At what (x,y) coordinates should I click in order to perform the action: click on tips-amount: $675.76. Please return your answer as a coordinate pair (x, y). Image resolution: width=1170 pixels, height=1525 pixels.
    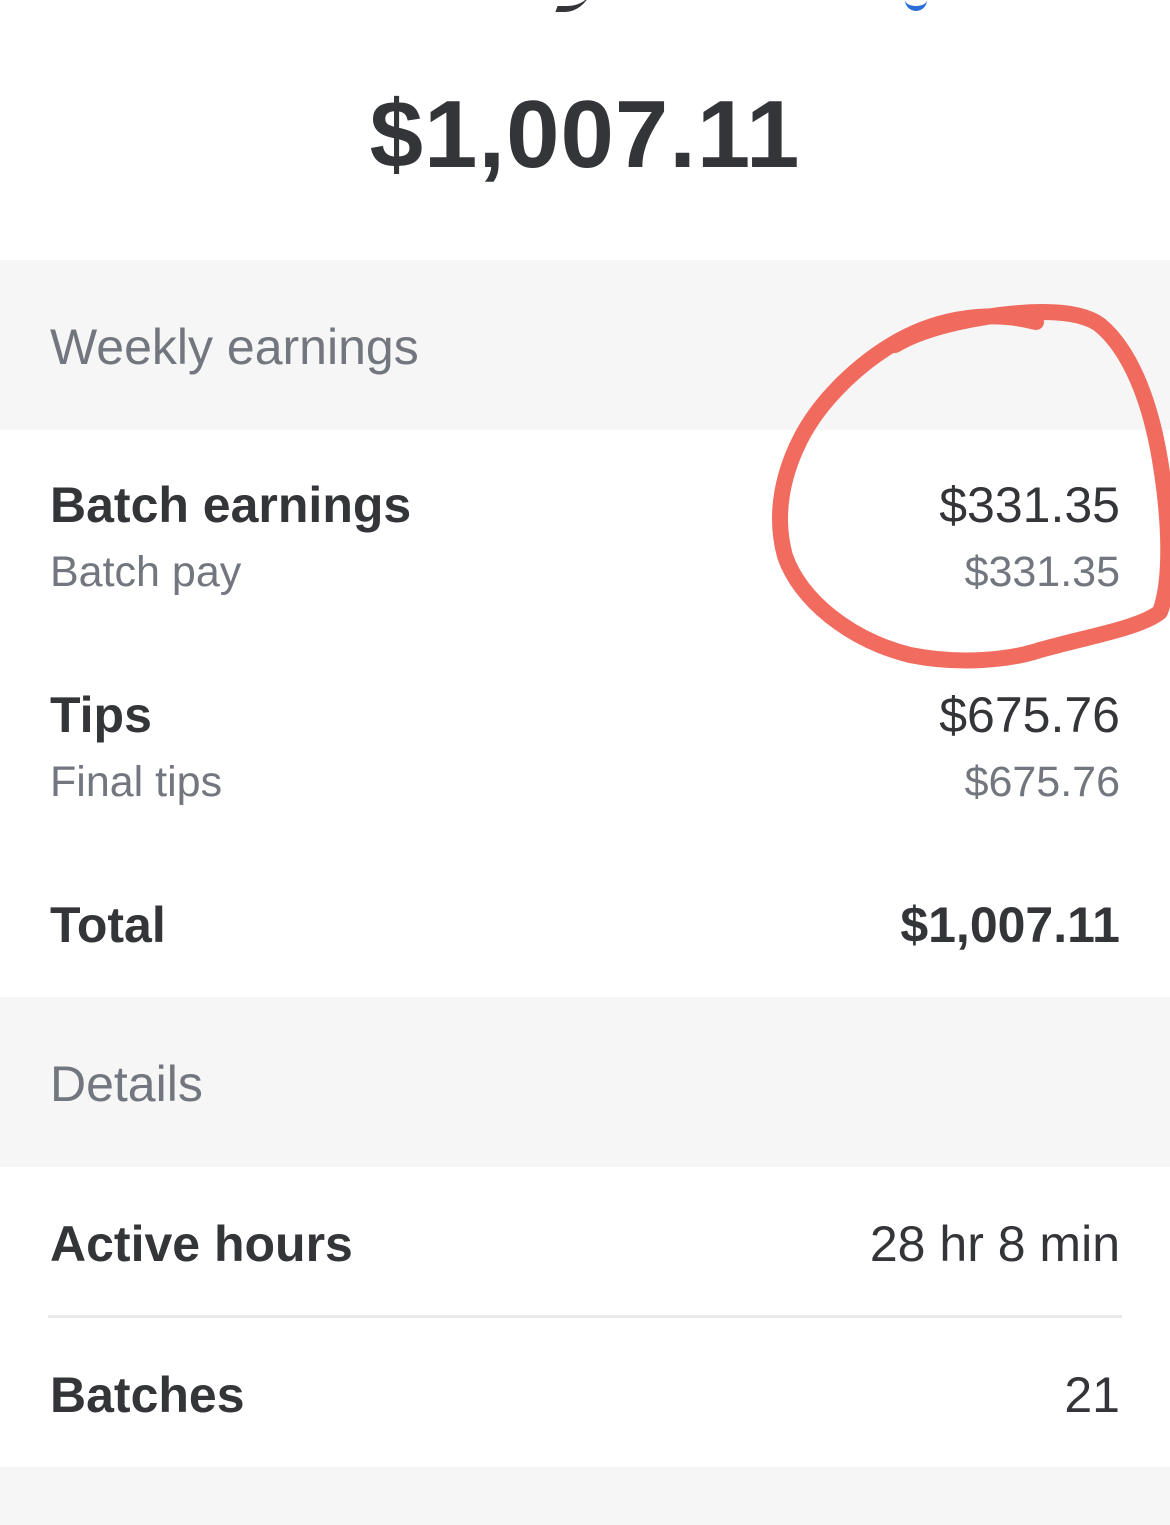
    Looking at the image, I should click on (1029, 715).